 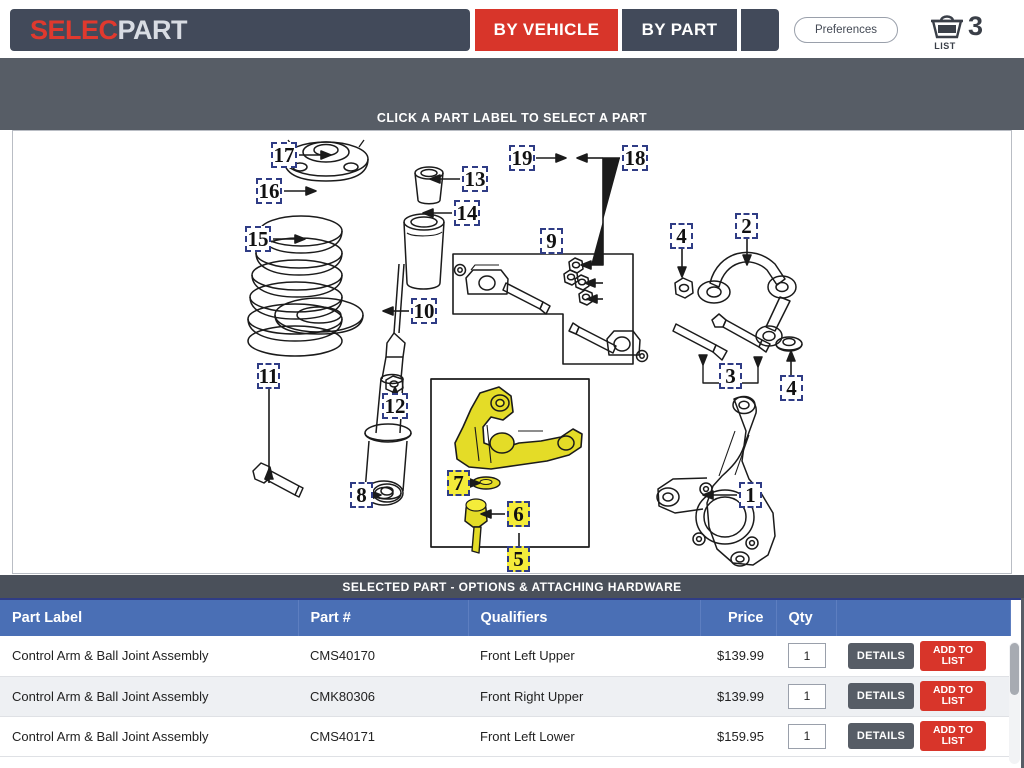 I want to click on part-3-bolts, so click(x=721, y=337).